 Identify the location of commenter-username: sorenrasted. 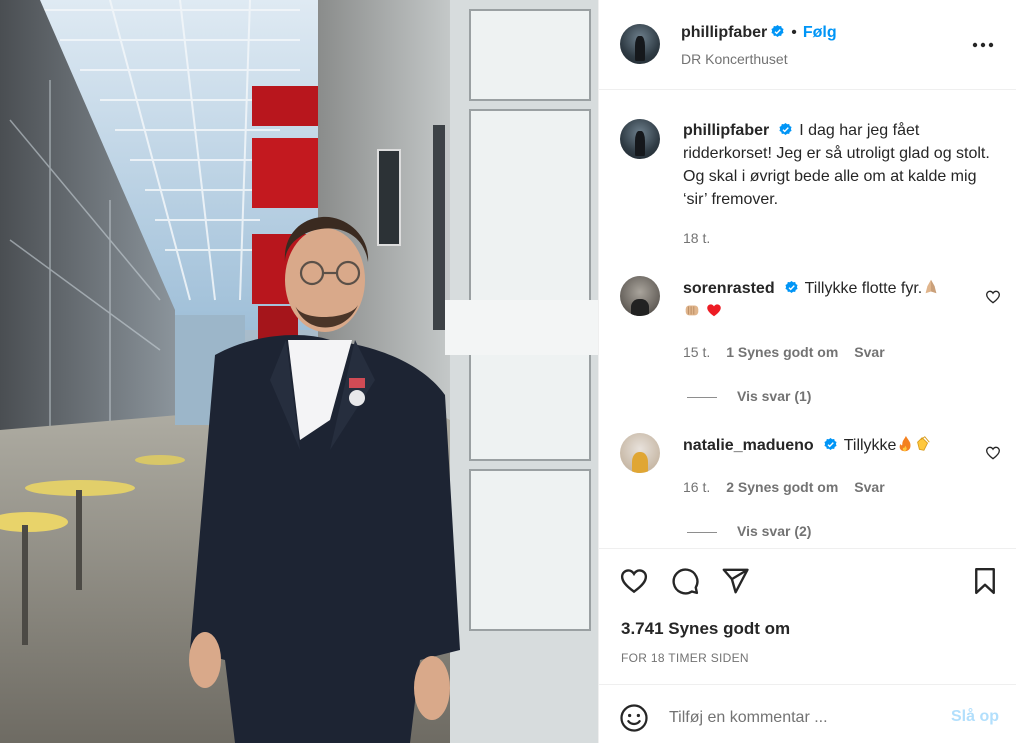
(729, 288).